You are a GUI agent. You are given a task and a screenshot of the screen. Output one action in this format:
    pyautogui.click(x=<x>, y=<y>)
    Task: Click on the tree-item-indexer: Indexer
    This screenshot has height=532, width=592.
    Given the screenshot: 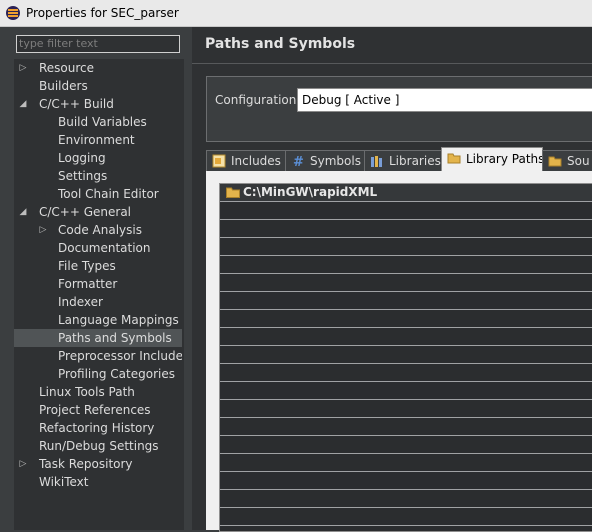 What is the action you would take?
    pyautogui.click(x=98, y=302)
    